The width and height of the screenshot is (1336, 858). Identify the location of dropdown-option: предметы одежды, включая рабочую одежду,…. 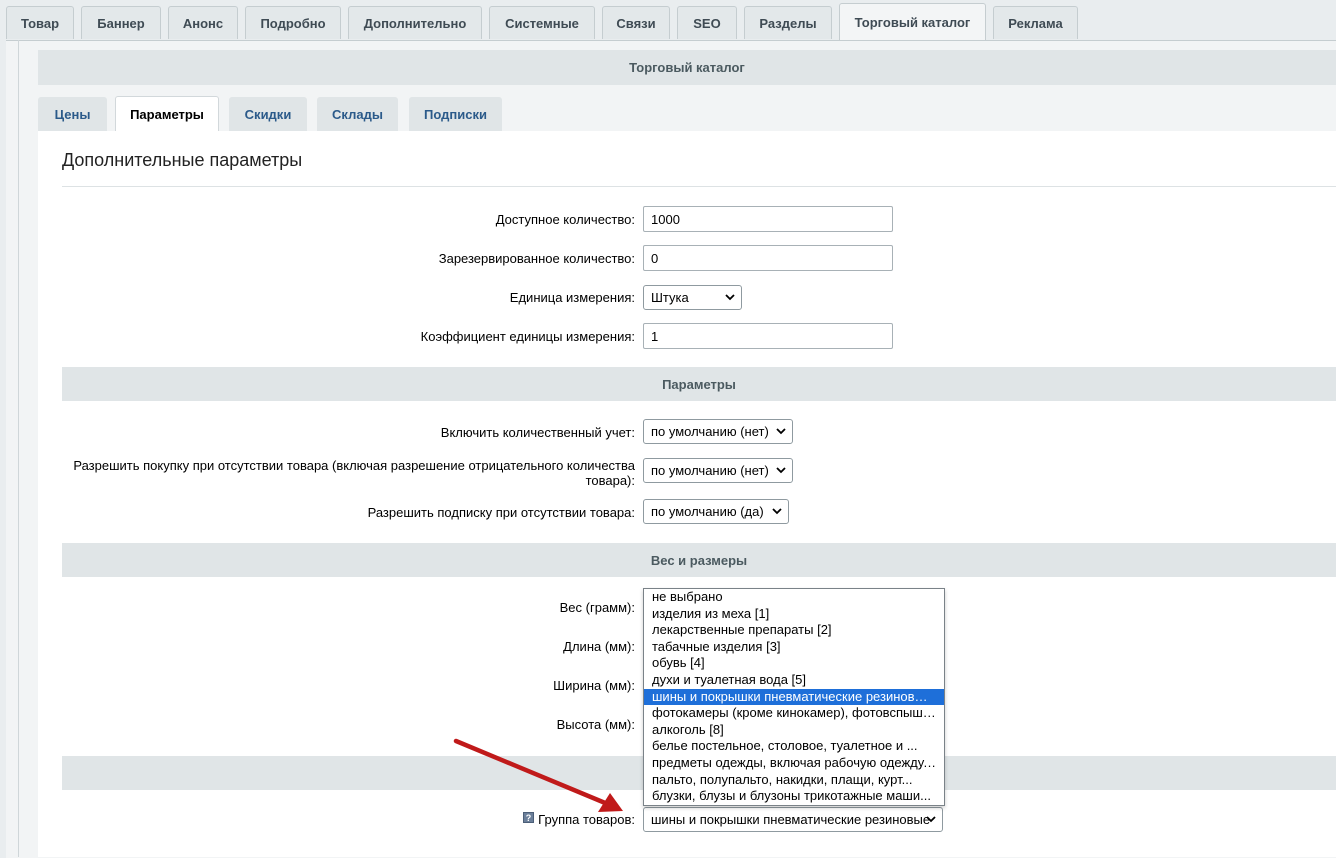
(794, 763).